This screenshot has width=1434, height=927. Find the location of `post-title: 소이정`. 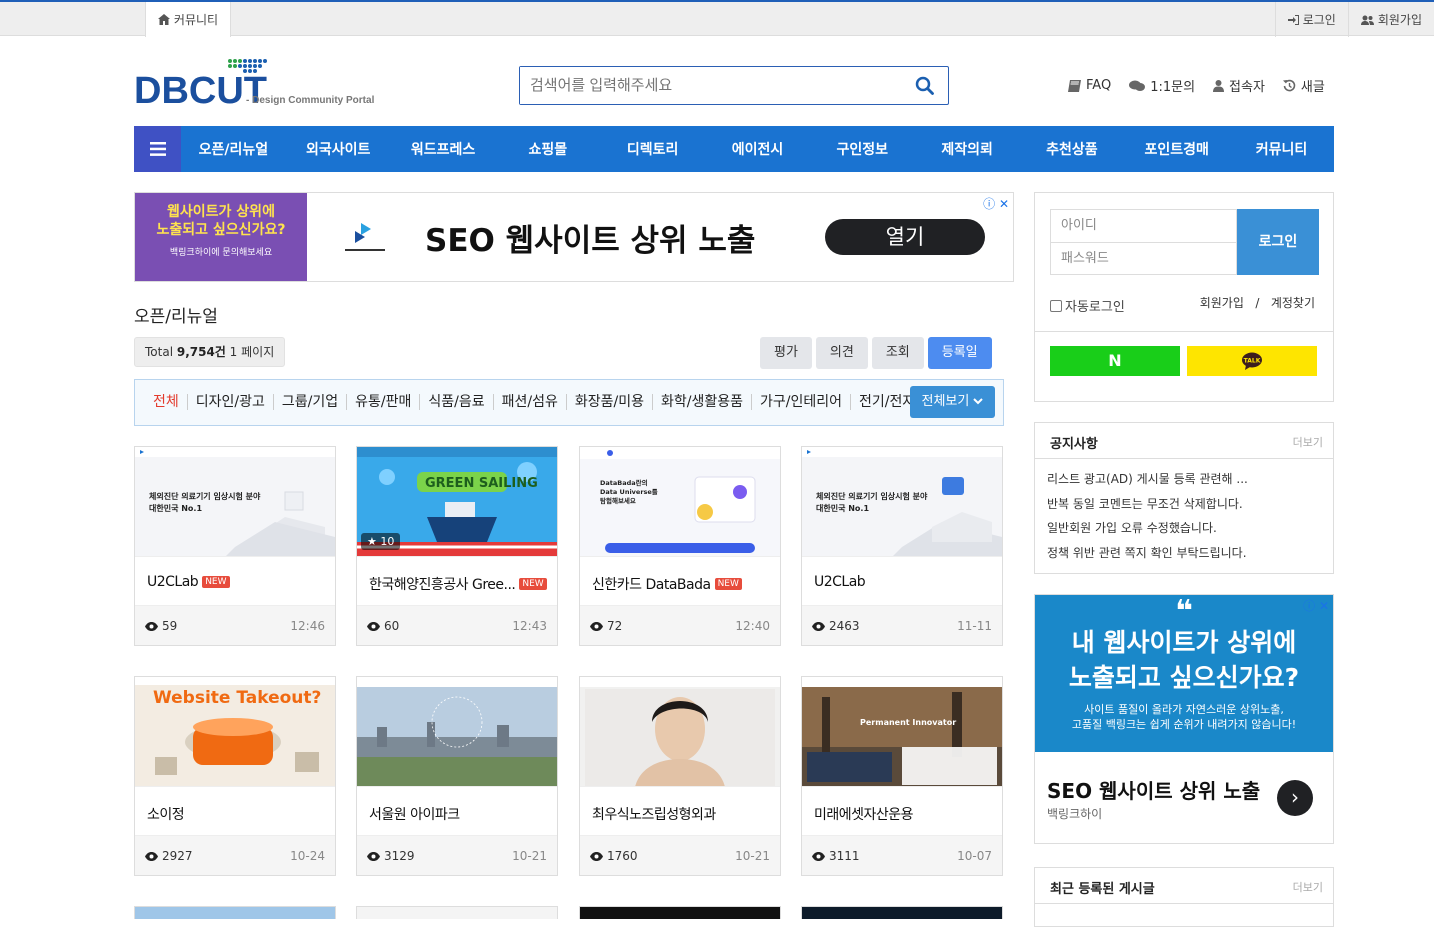

post-title: 소이정 is located at coordinates (166, 814).